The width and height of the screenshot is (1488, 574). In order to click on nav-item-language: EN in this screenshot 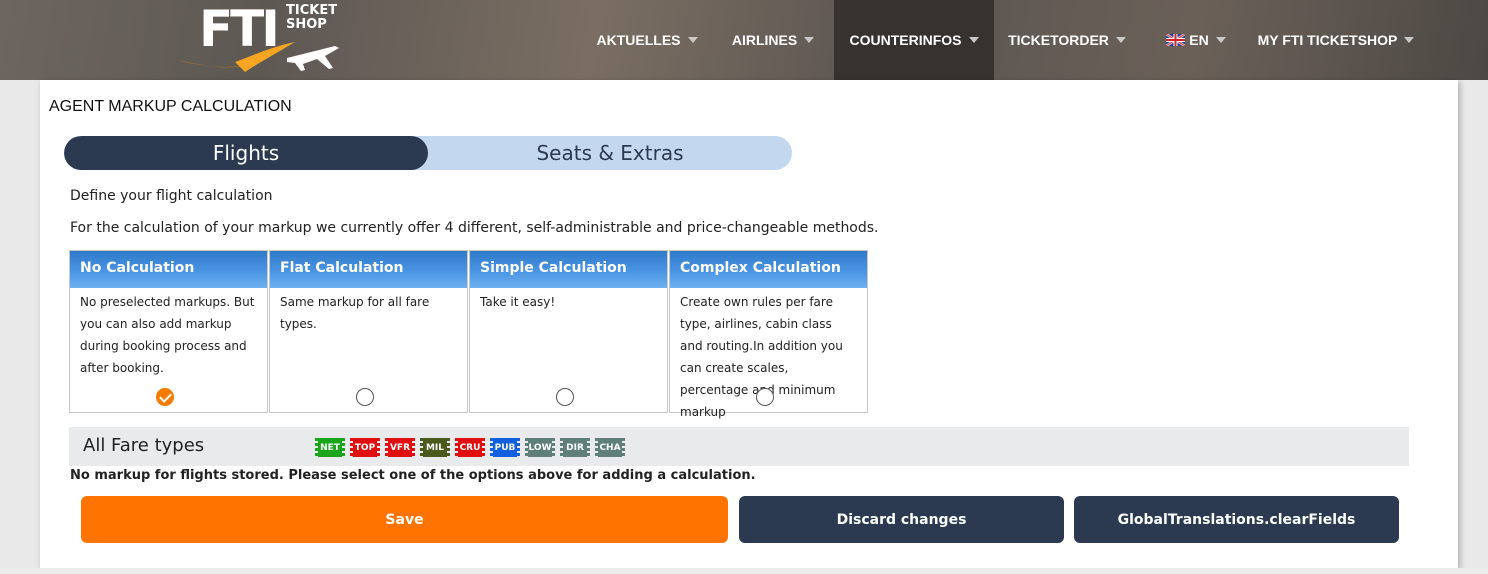, I will do `click(1196, 40)`.